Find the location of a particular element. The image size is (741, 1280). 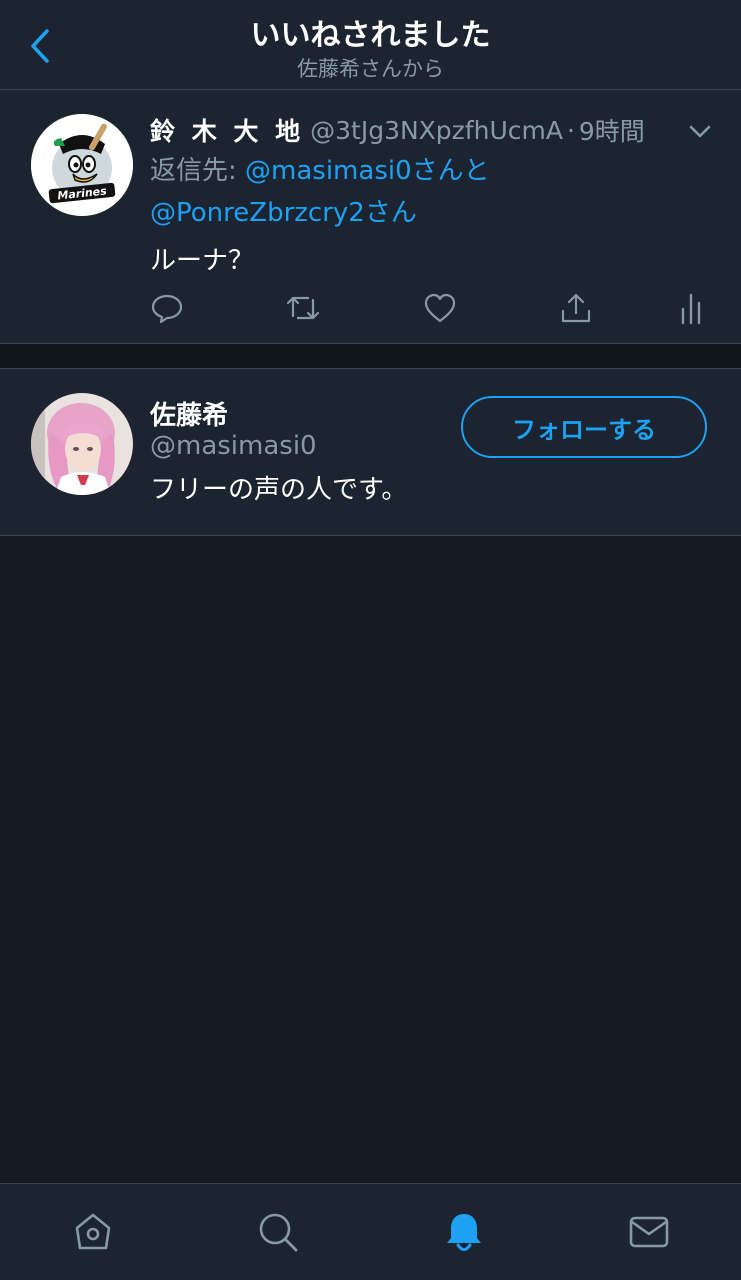

tweet-header: 鈴 木 大 地 @3tJg3NXpzfhUcmA · 9時間 is located at coordinates (435, 130).